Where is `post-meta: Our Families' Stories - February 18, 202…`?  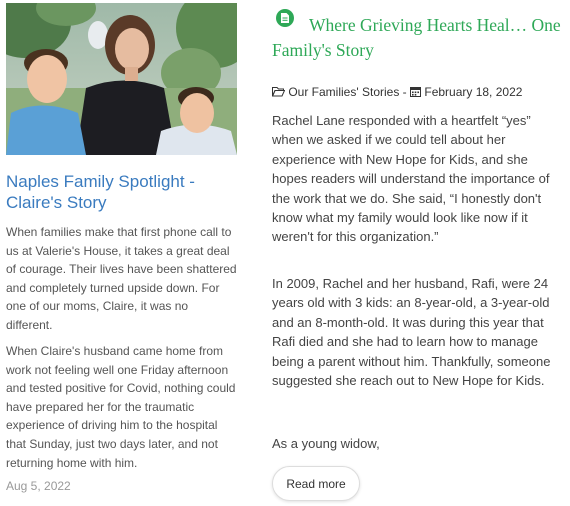 post-meta: Our Families' Stories - February 18, 202… is located at coordinates (417, 92).